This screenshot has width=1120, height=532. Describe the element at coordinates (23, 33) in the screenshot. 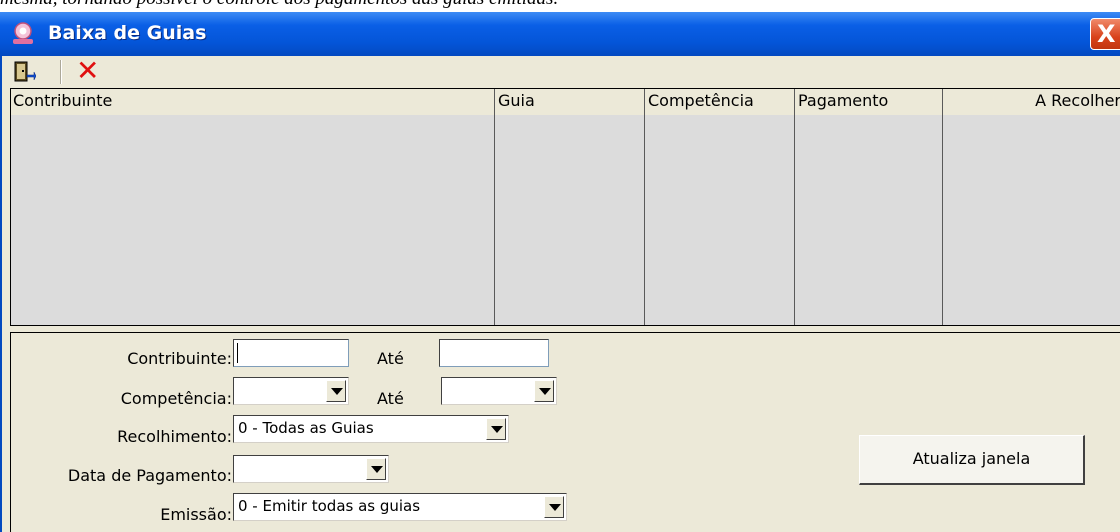

I see `app-icon` at that location.